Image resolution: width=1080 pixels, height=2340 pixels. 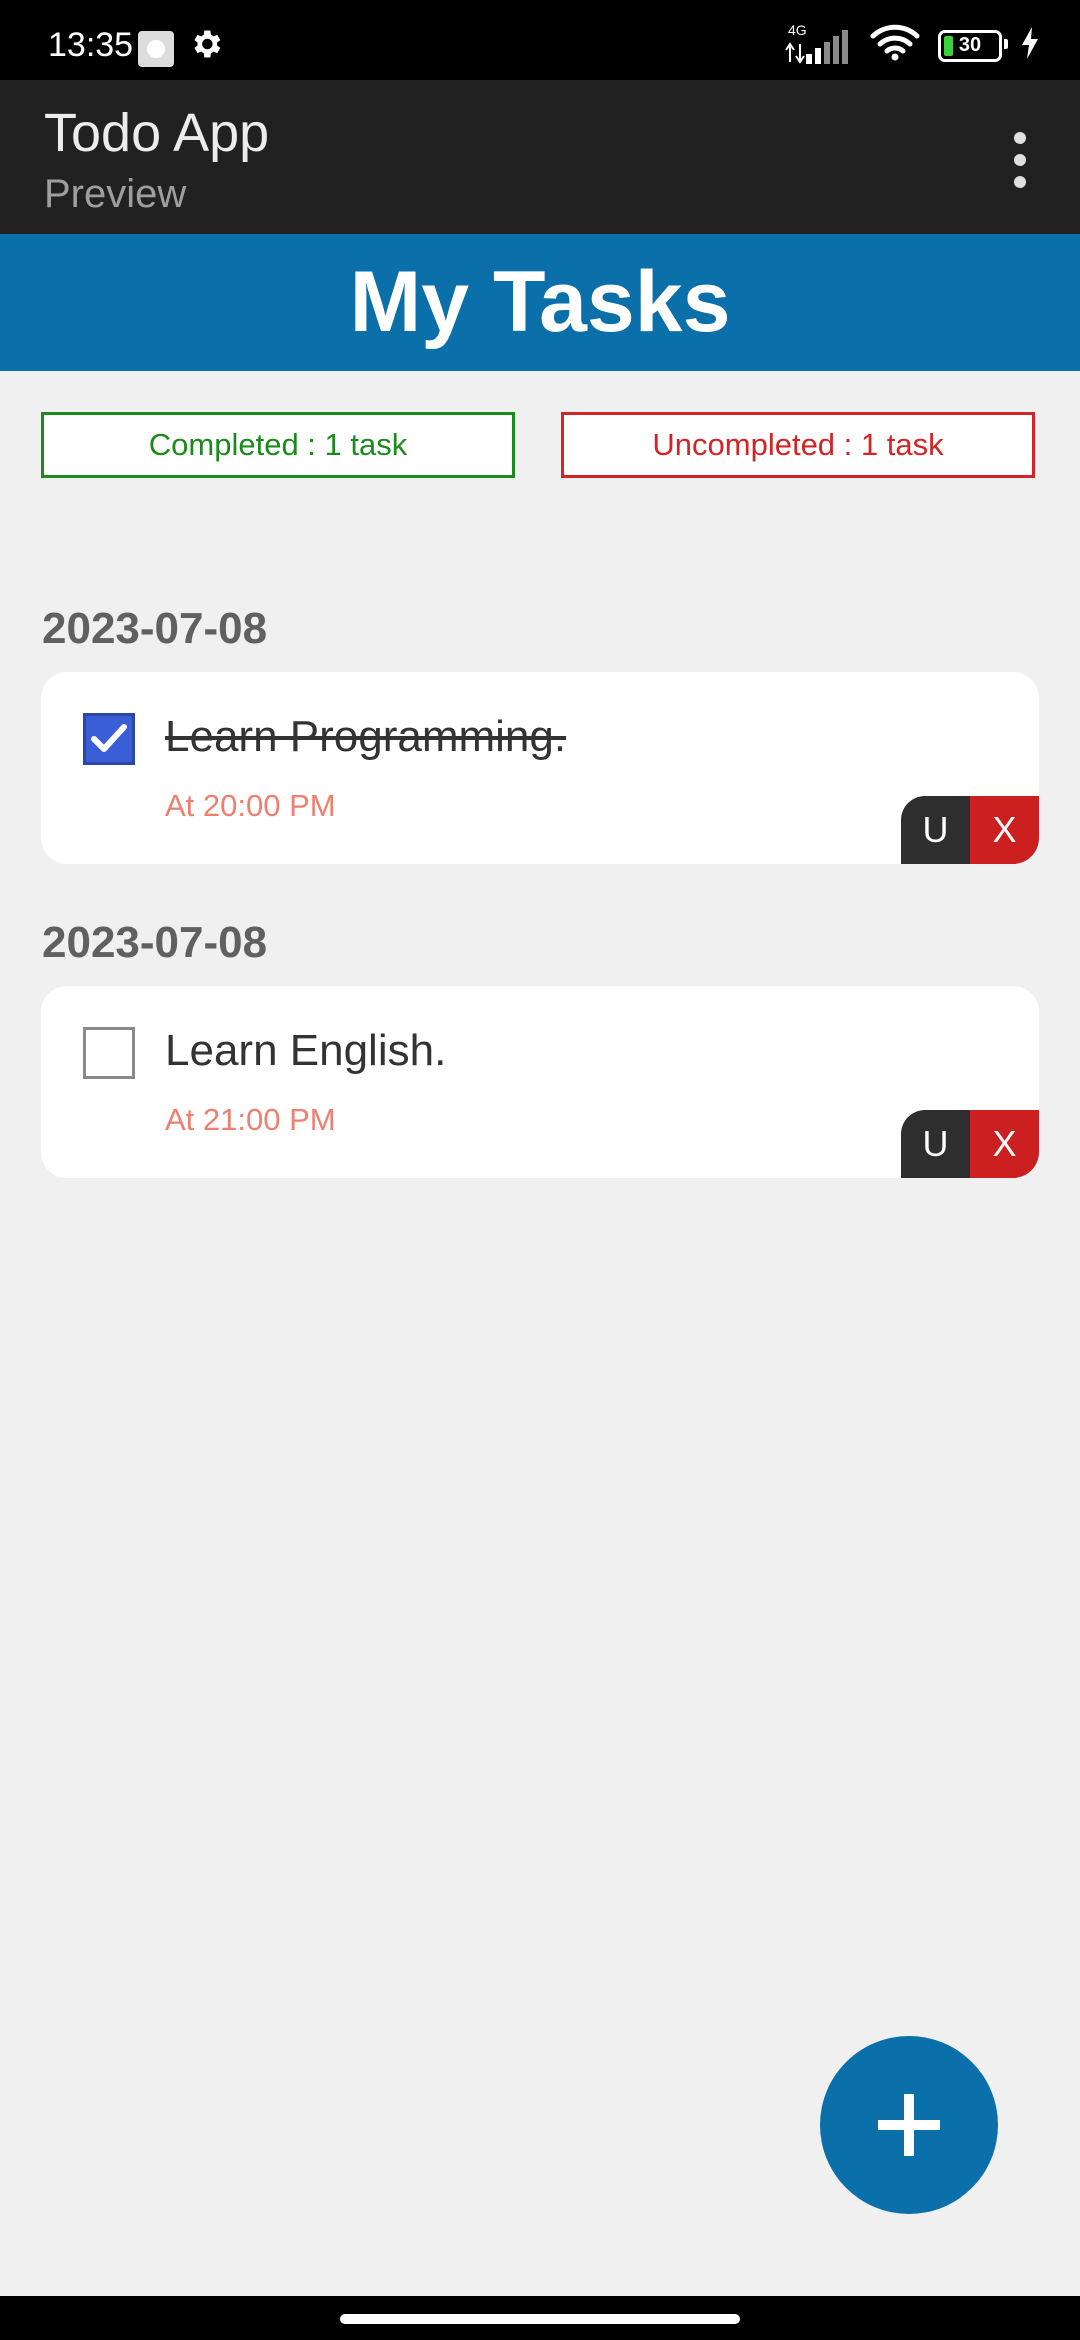 I want to click on page-header: My Tasks, so click(x=540, y=302).